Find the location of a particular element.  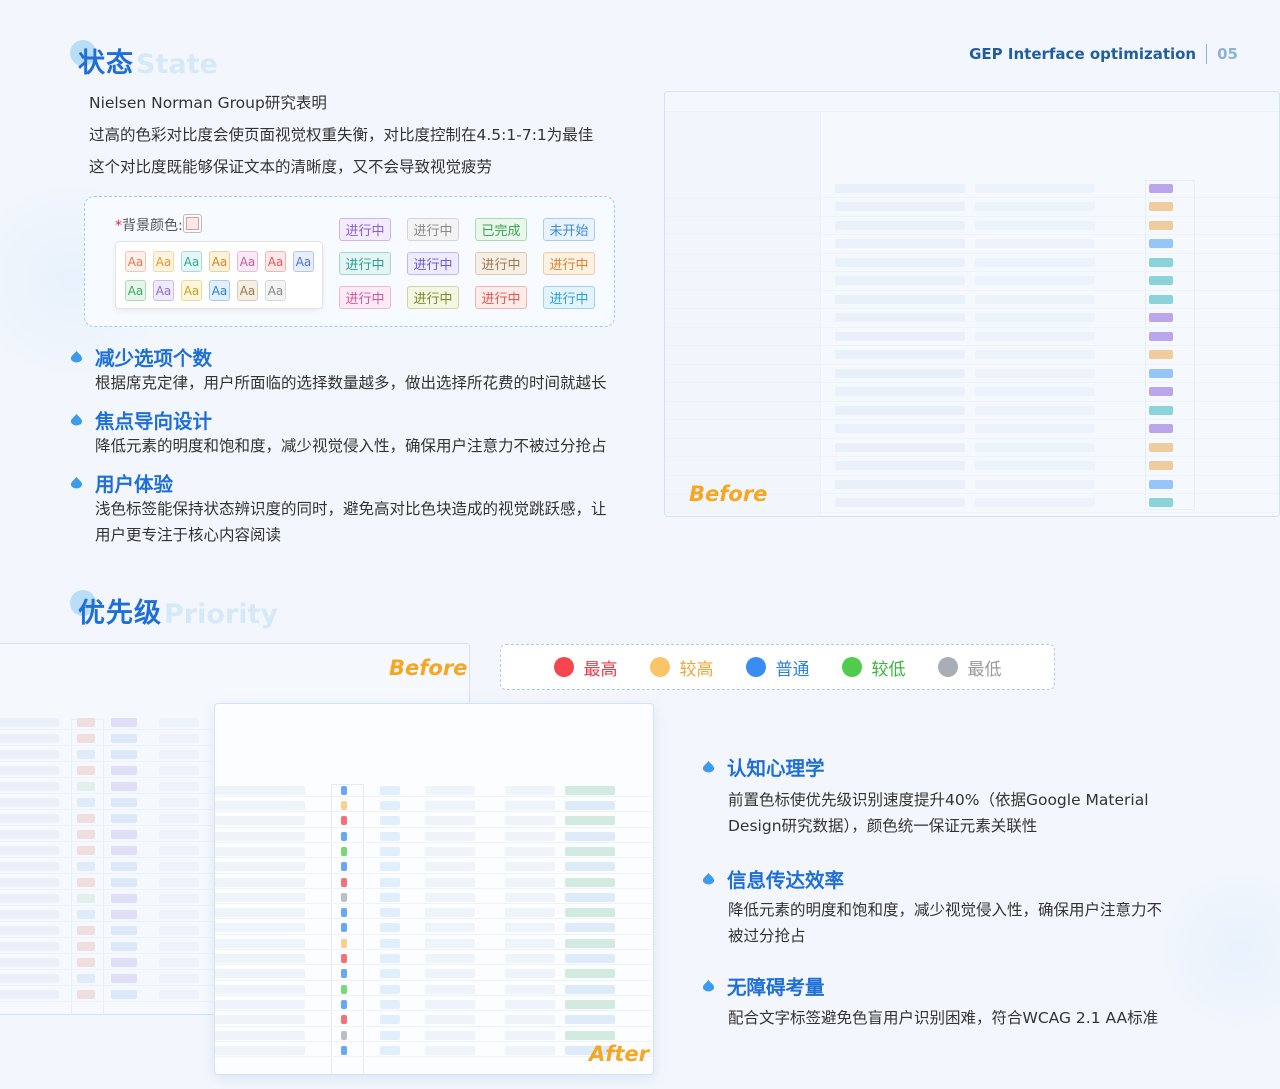

status-tag: 未开始 is located at coordinates (569, 229).